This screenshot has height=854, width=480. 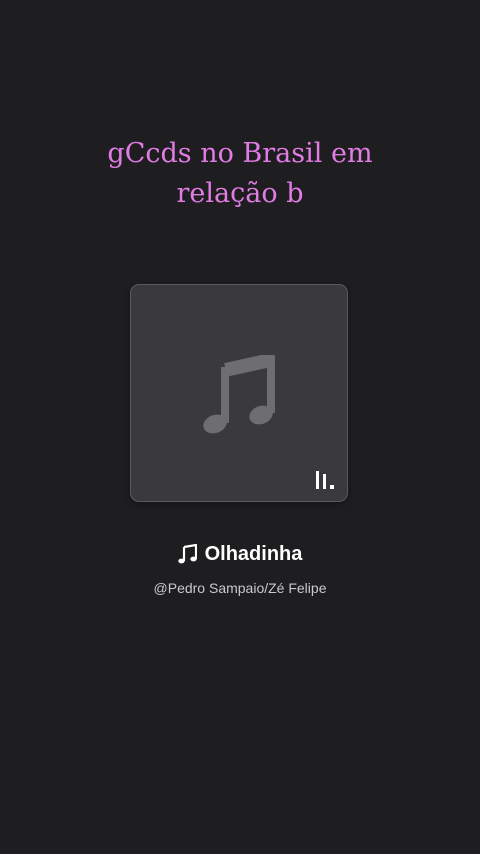 I want to click on track-title: Olhadinha, so click(x=240, y=554).